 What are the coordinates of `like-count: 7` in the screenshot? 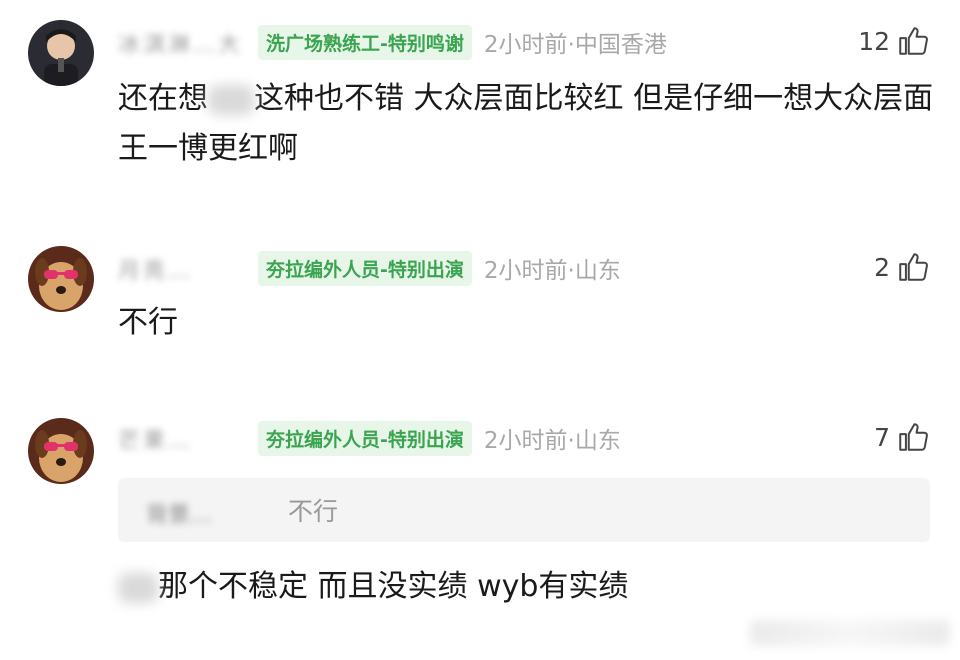 It's located at (882, 437).